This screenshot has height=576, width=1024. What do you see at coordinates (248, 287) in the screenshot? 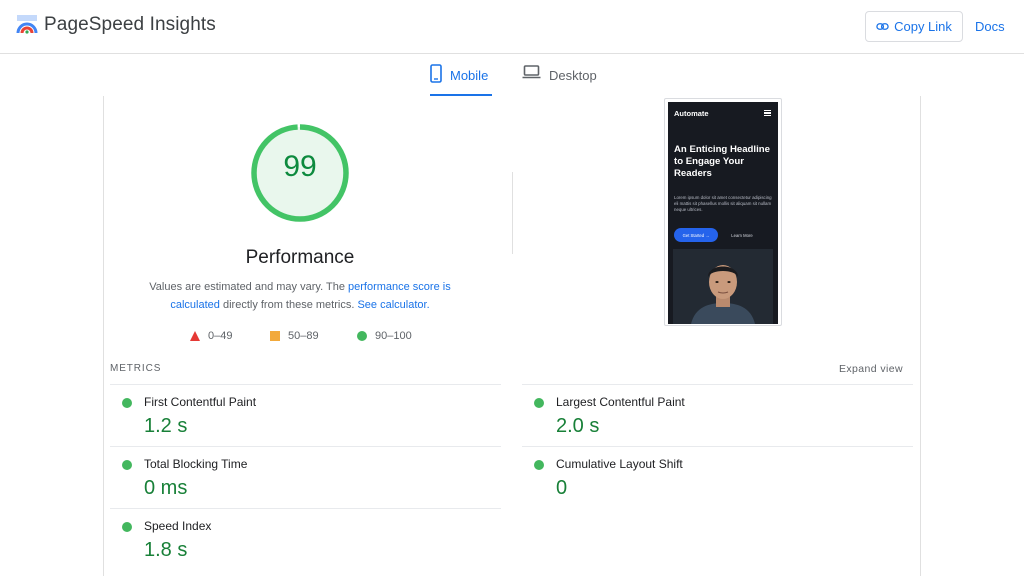
I see `desc-text-prefix: Values are estimated and may vary. The` at bounding box center [248, 287].